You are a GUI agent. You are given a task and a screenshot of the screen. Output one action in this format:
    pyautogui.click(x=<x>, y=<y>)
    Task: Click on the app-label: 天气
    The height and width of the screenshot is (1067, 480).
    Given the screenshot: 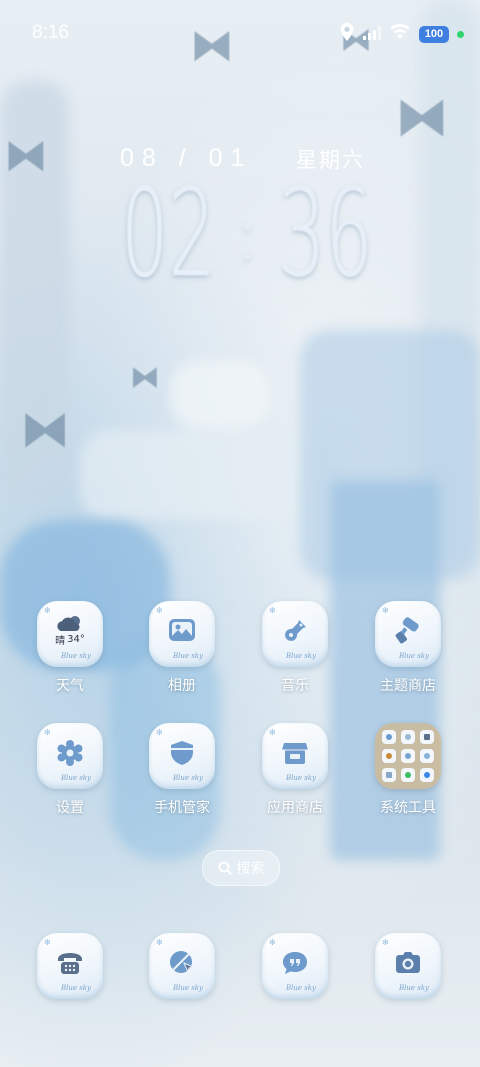 What is the action you would take?
    pyautogui.click(x=70, y=686)
    